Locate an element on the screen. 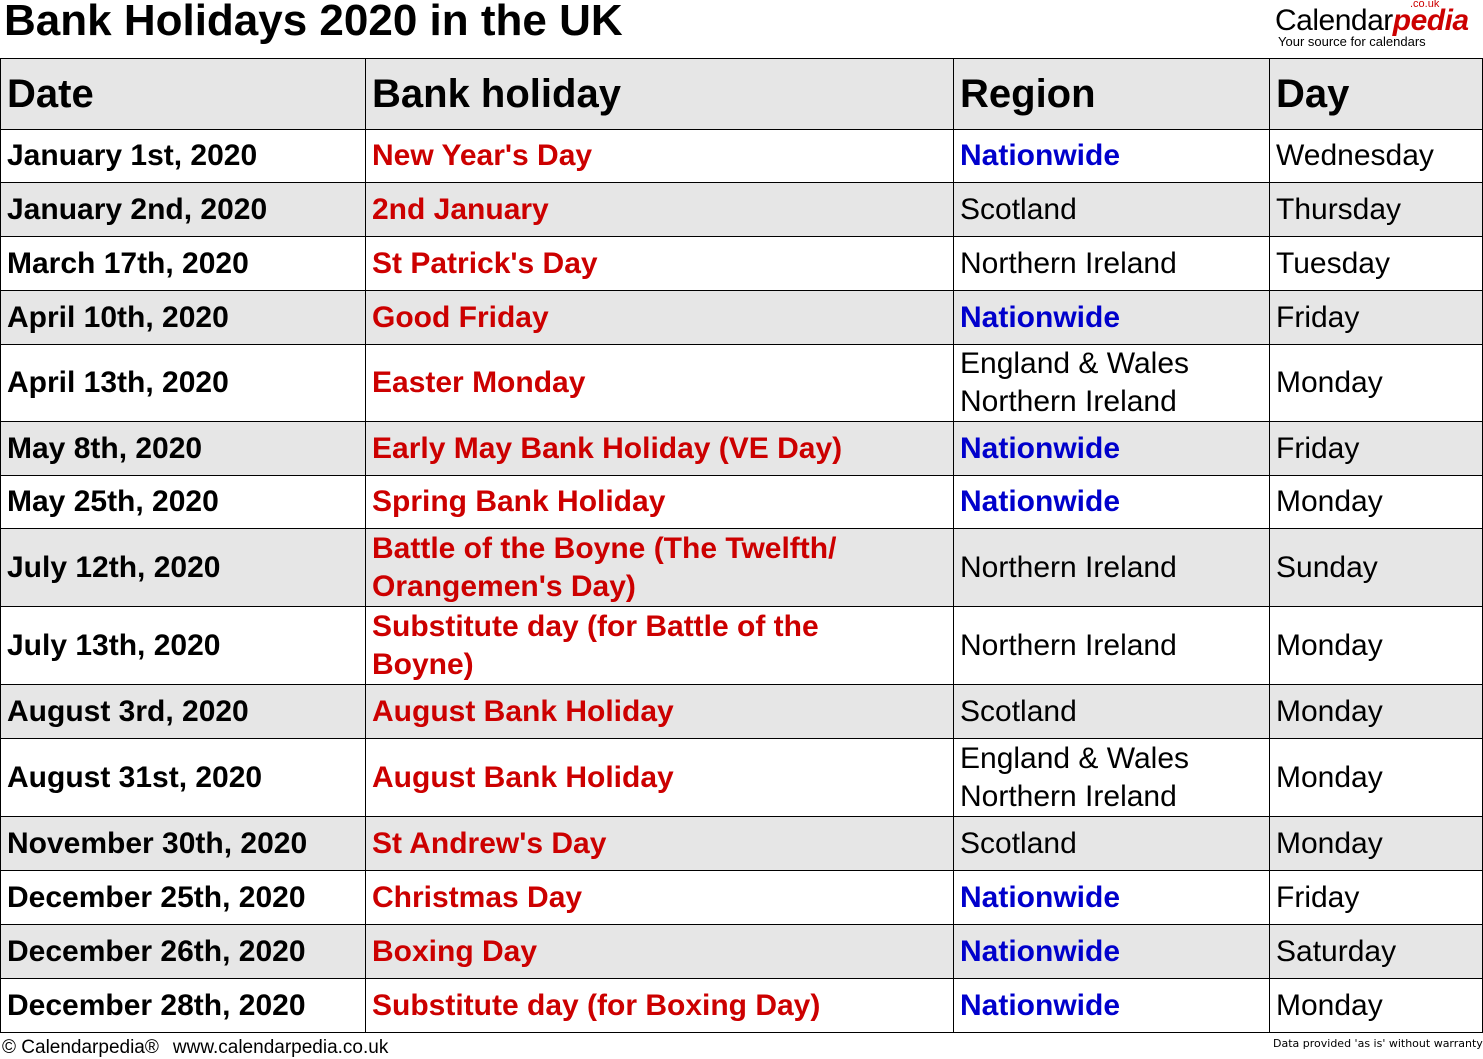 This screenshot has height=1059, width=1483. date-text: April 13th, 2020 is located at coordinates (118, 382).